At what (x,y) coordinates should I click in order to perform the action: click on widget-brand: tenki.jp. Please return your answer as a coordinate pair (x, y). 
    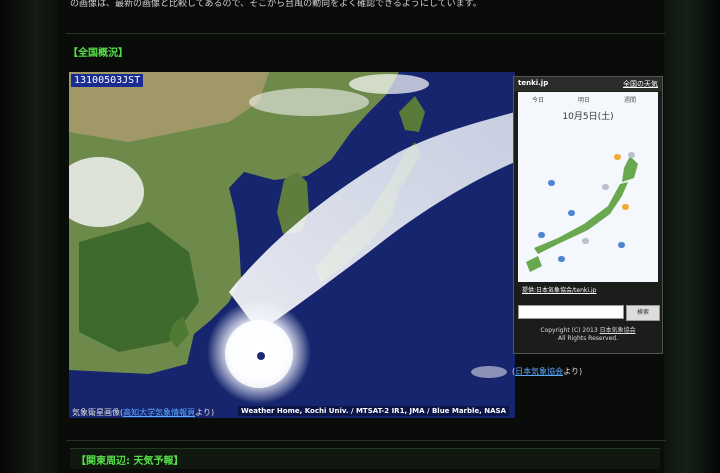
    Looking at the image, I should click on (533, 83).